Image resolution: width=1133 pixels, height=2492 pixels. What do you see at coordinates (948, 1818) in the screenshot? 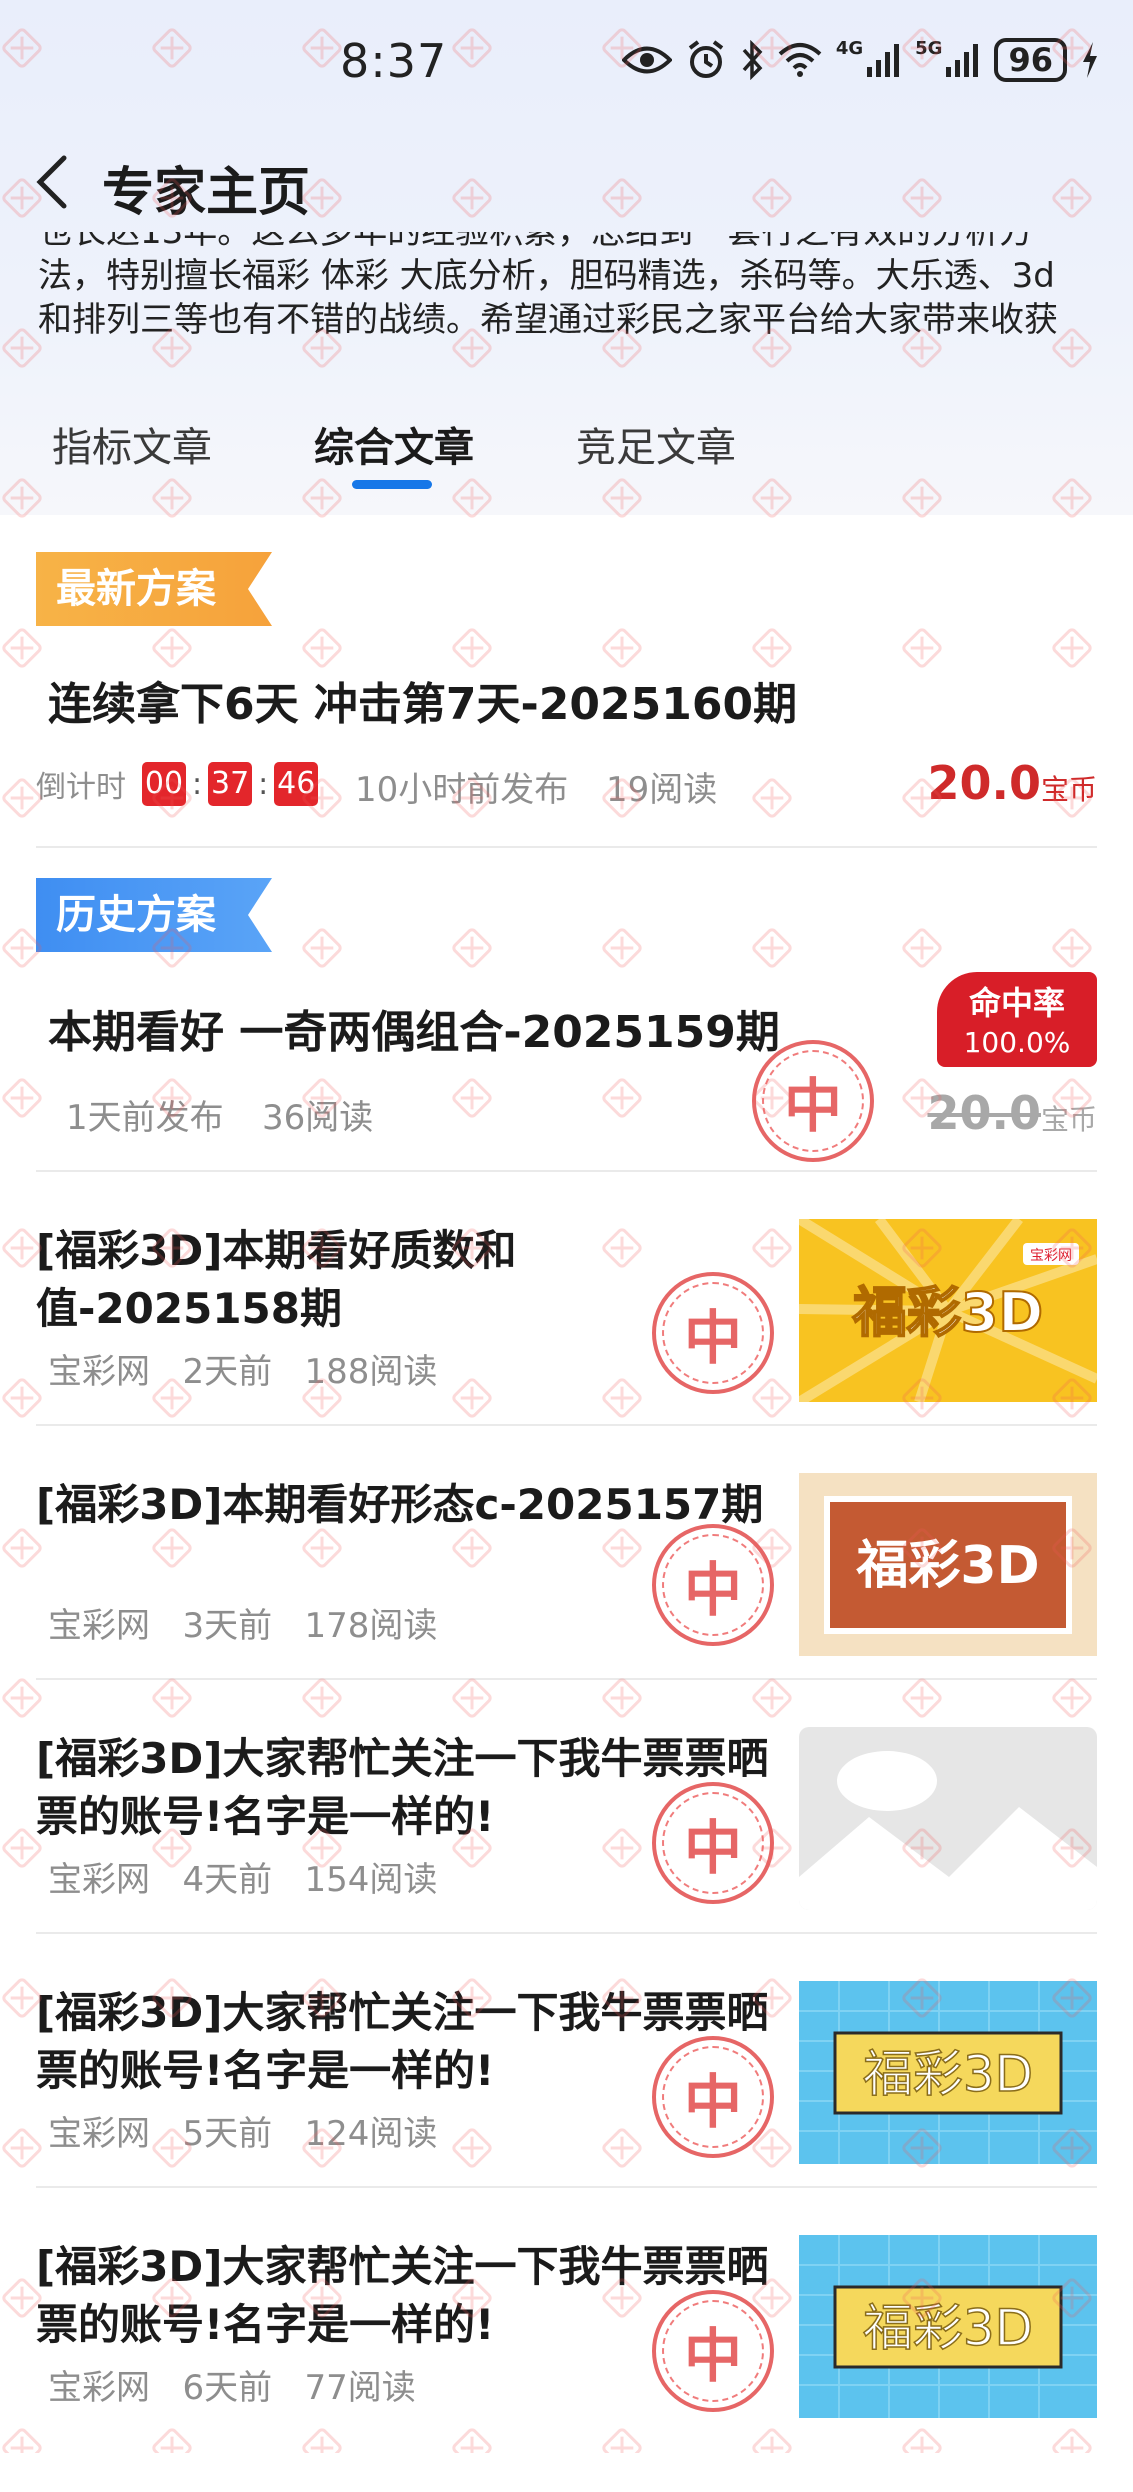
I see `image-placeholder-icon` at bounding box center [948, 1818].